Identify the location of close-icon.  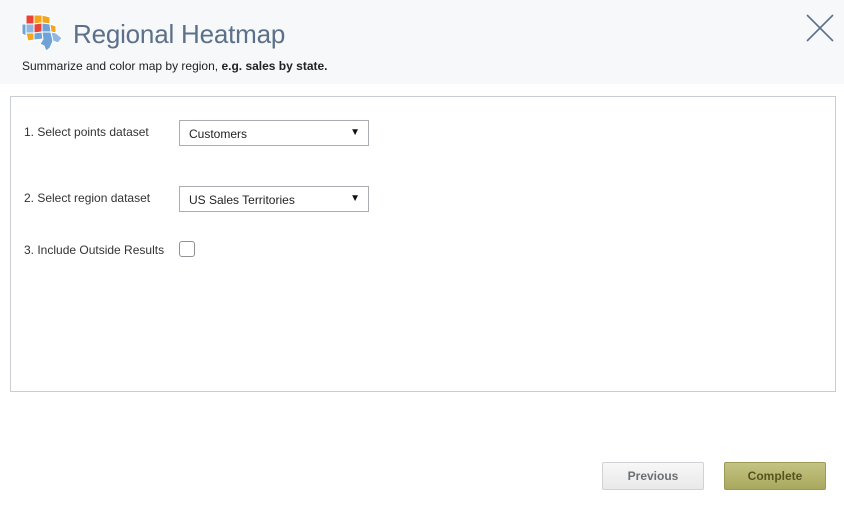
(820, 28).